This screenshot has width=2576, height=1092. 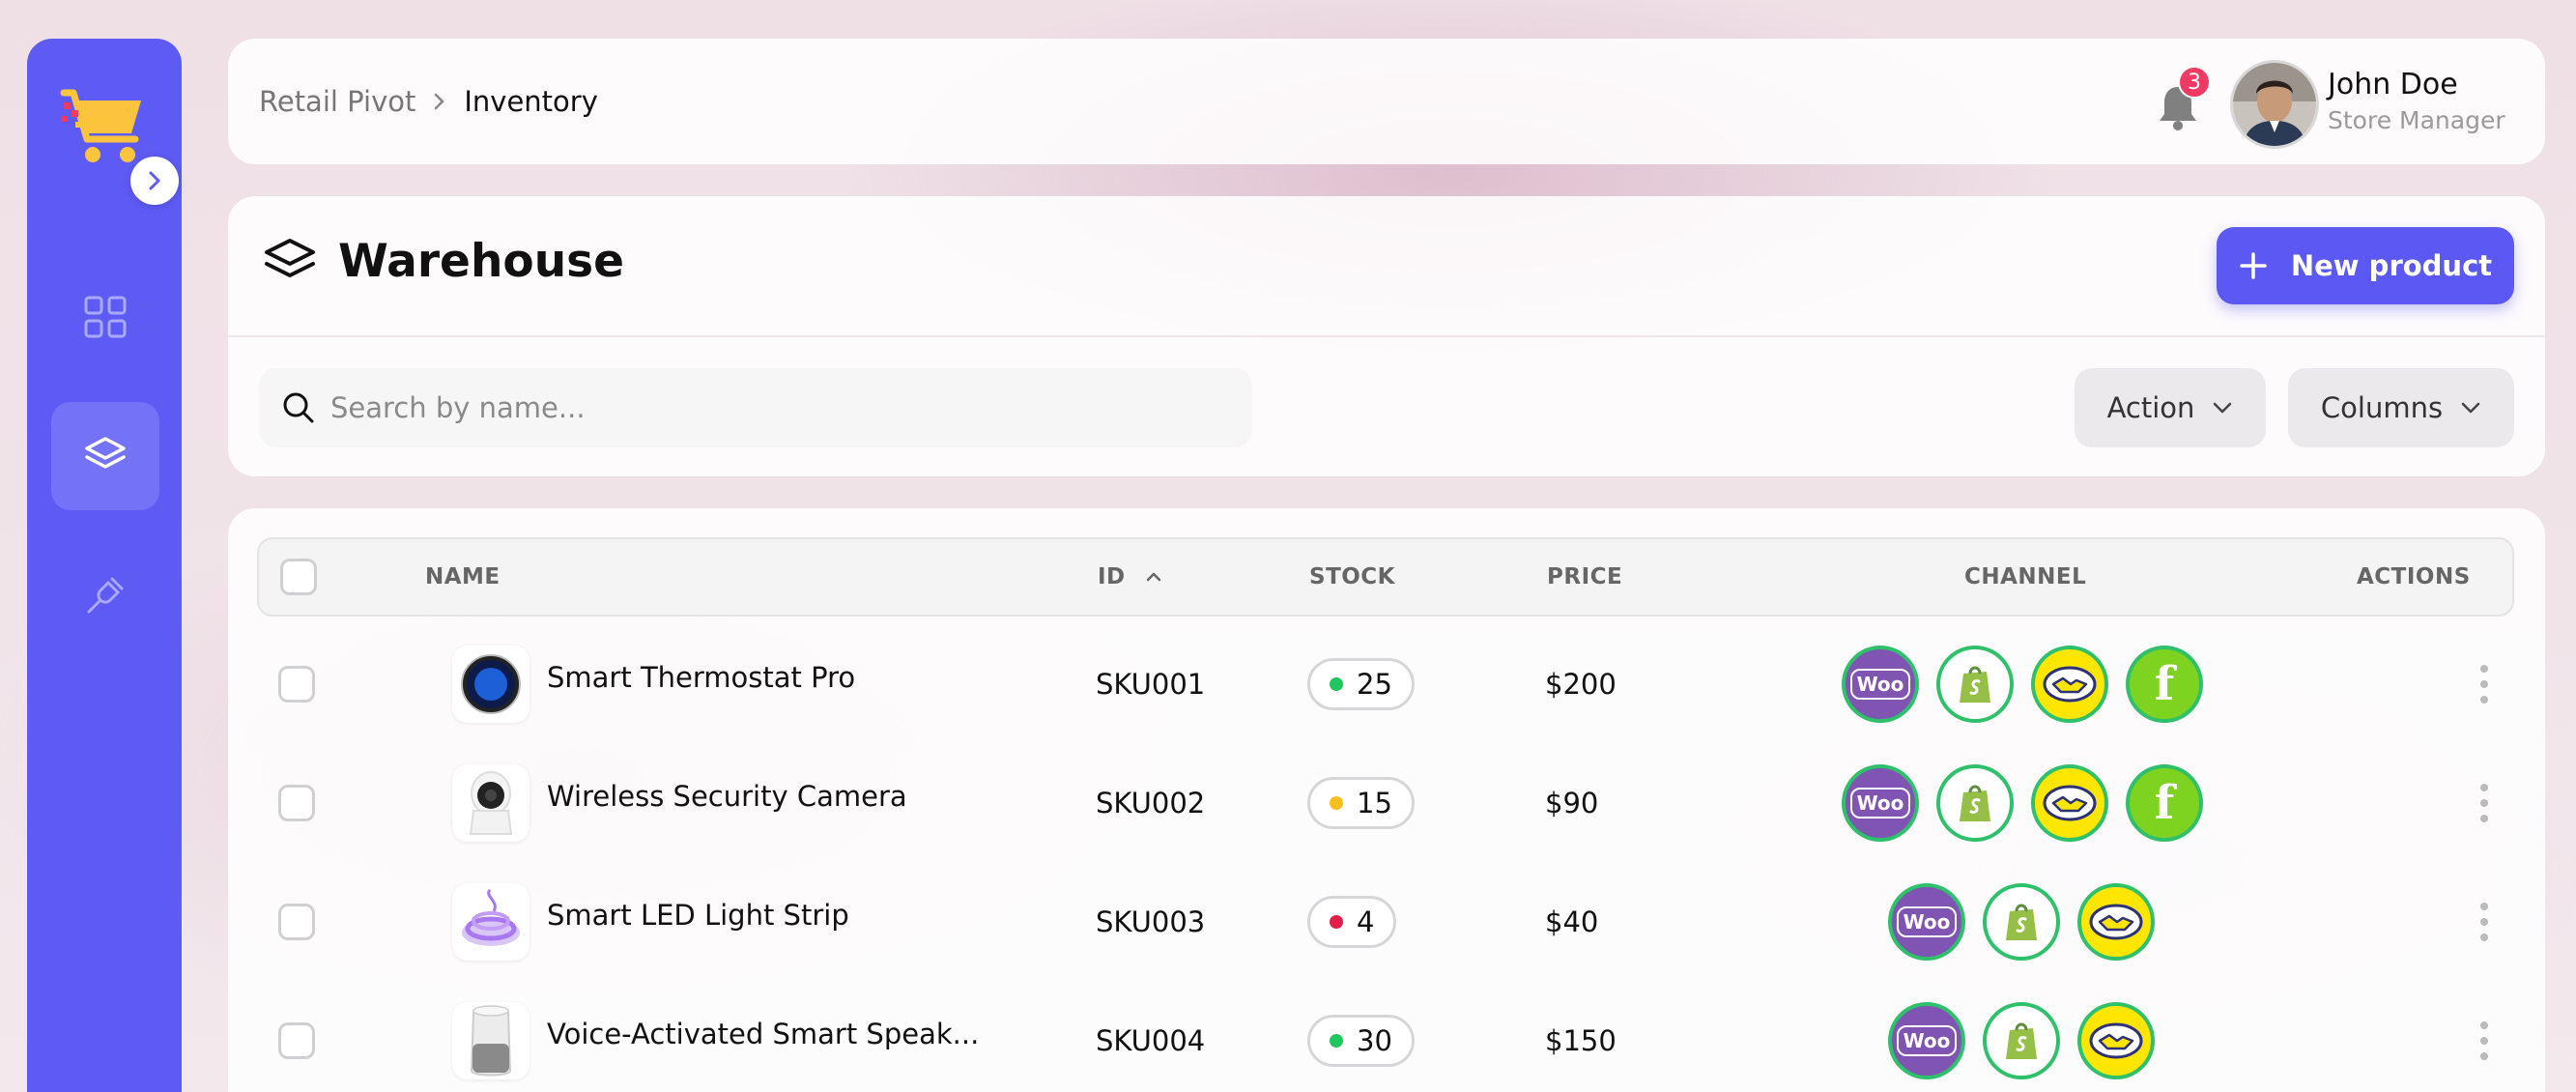 What do you see at coordinates (337, 102) in the screenshot?
I see `breadcrumb-root: Retail Pivot` at bounding box center [337, 102].